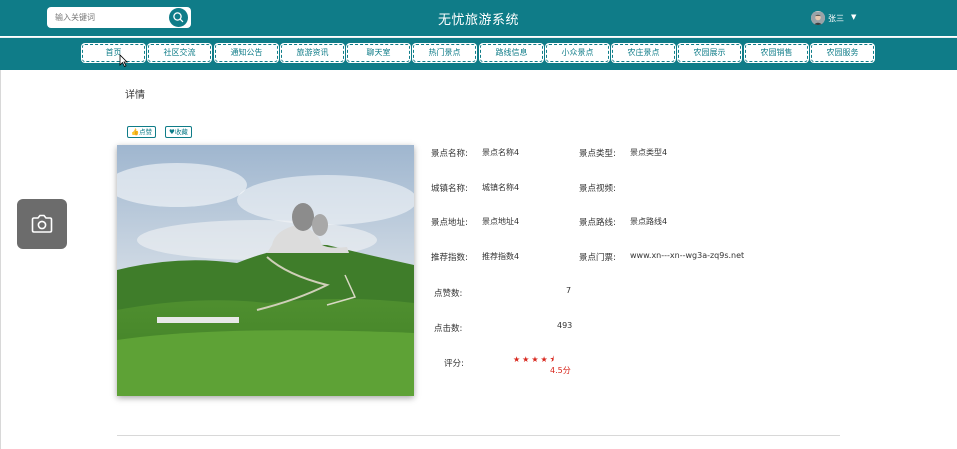  I want to click on nav-item-label: 社区交流, so click(179, 52).